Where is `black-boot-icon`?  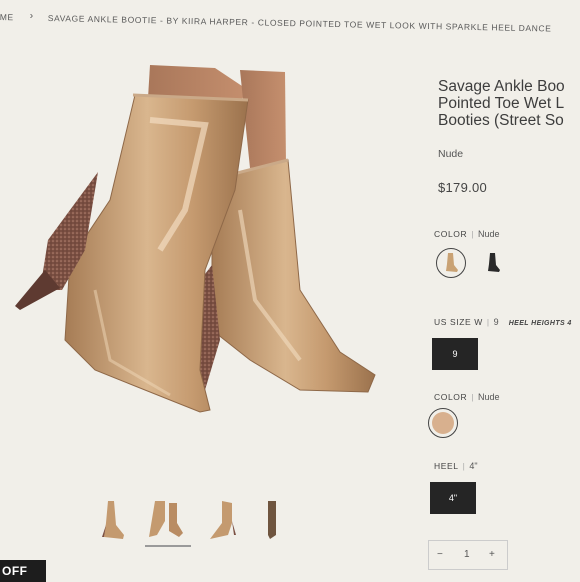 black-boot-icon is located at coordinates (494, 262).